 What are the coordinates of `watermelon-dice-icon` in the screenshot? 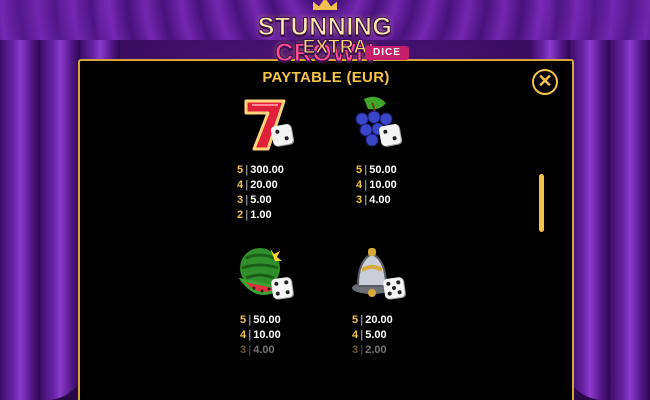 It's located at (266, 274).